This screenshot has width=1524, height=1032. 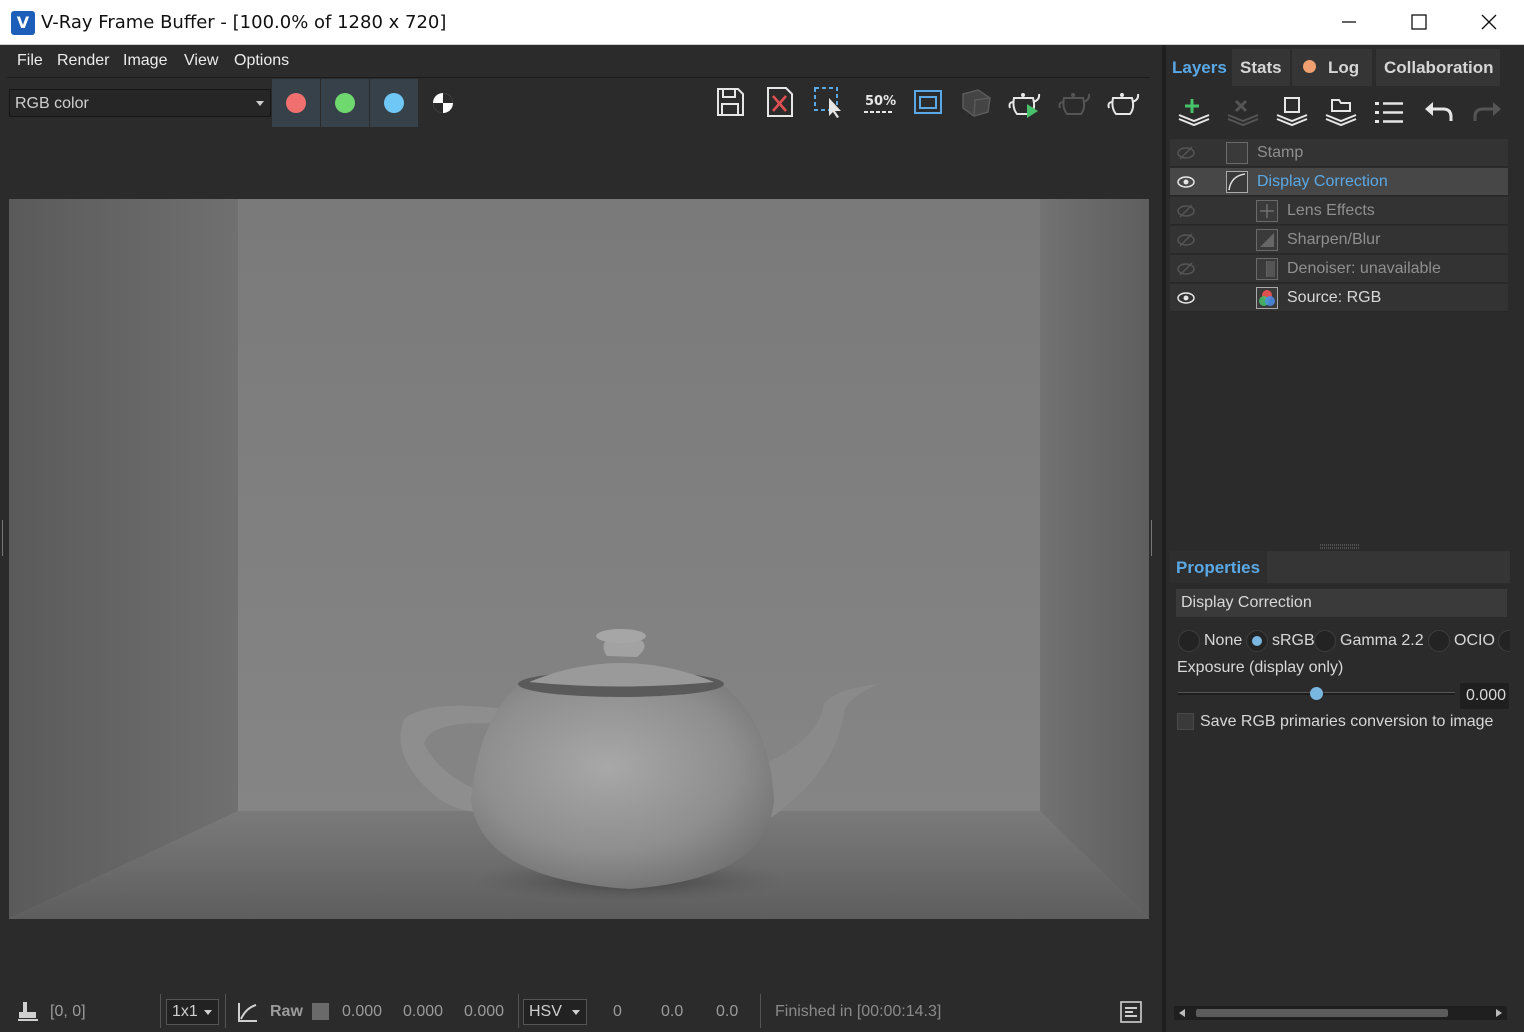 I want to click on render-last-button, so click(x=1124, y=102).